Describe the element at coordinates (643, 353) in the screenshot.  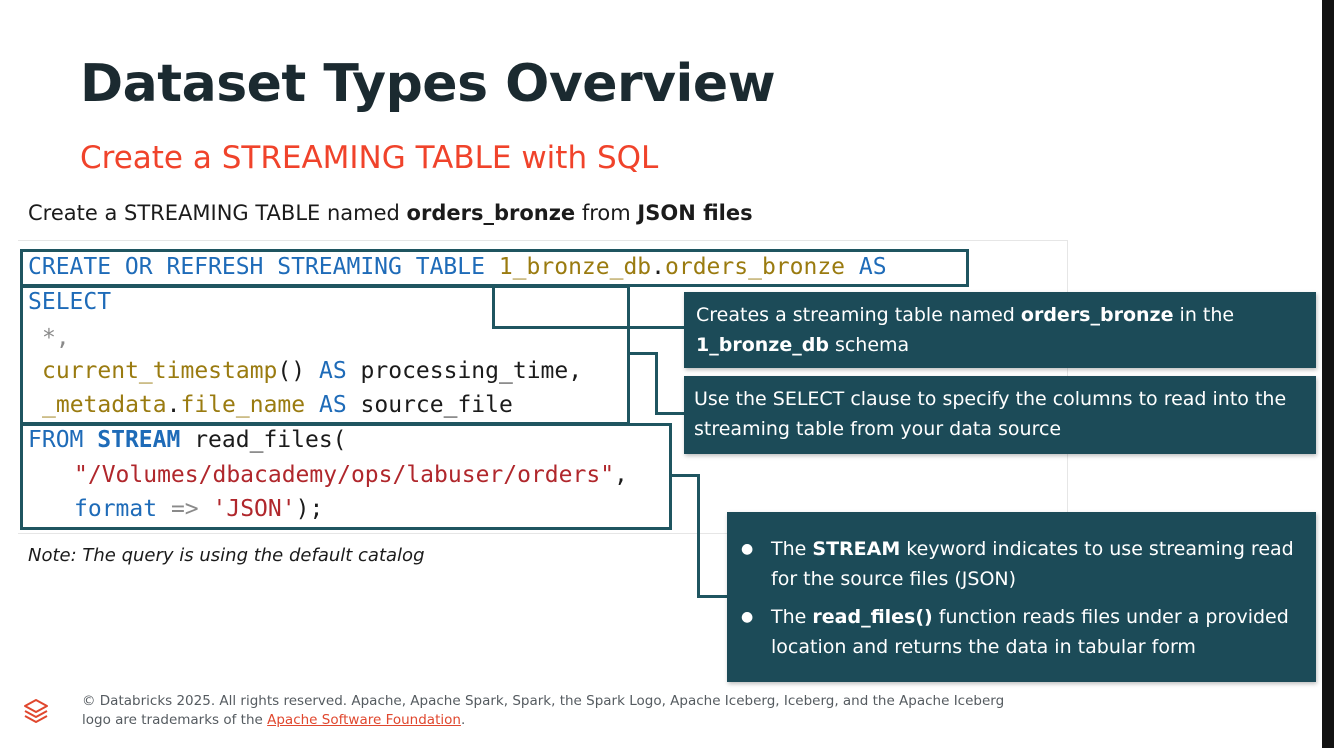
I see `connector-select-top` at that location.